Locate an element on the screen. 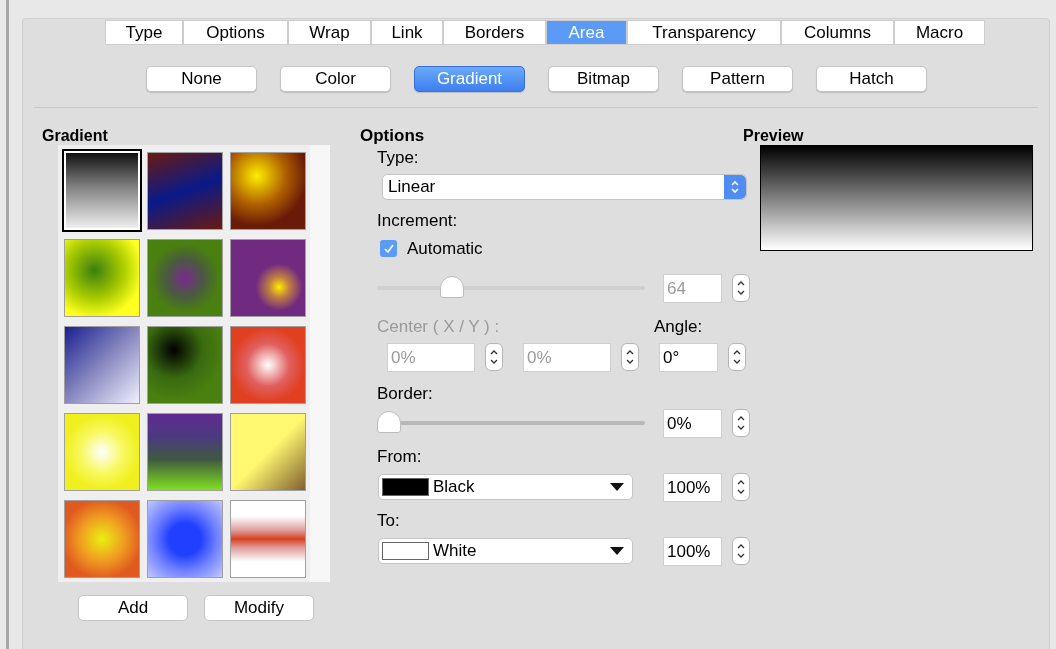 The height and width of the screenshot is (649, 1056). tab: Borders is located at coordinates (494, 32).